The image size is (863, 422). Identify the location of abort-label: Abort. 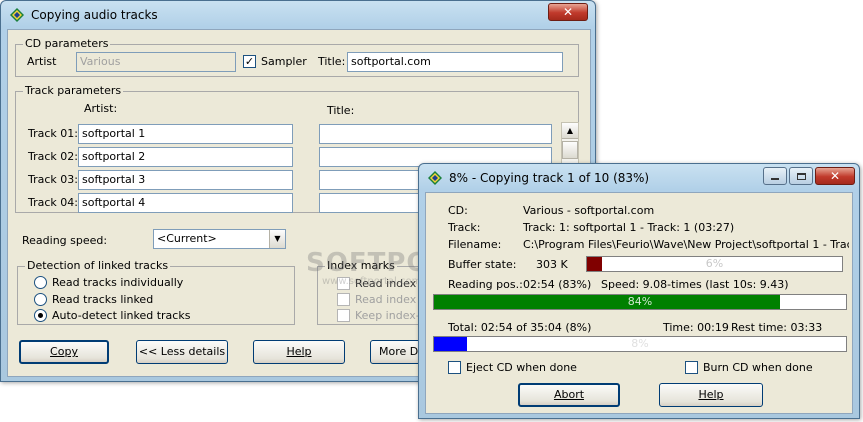
(569, 394).